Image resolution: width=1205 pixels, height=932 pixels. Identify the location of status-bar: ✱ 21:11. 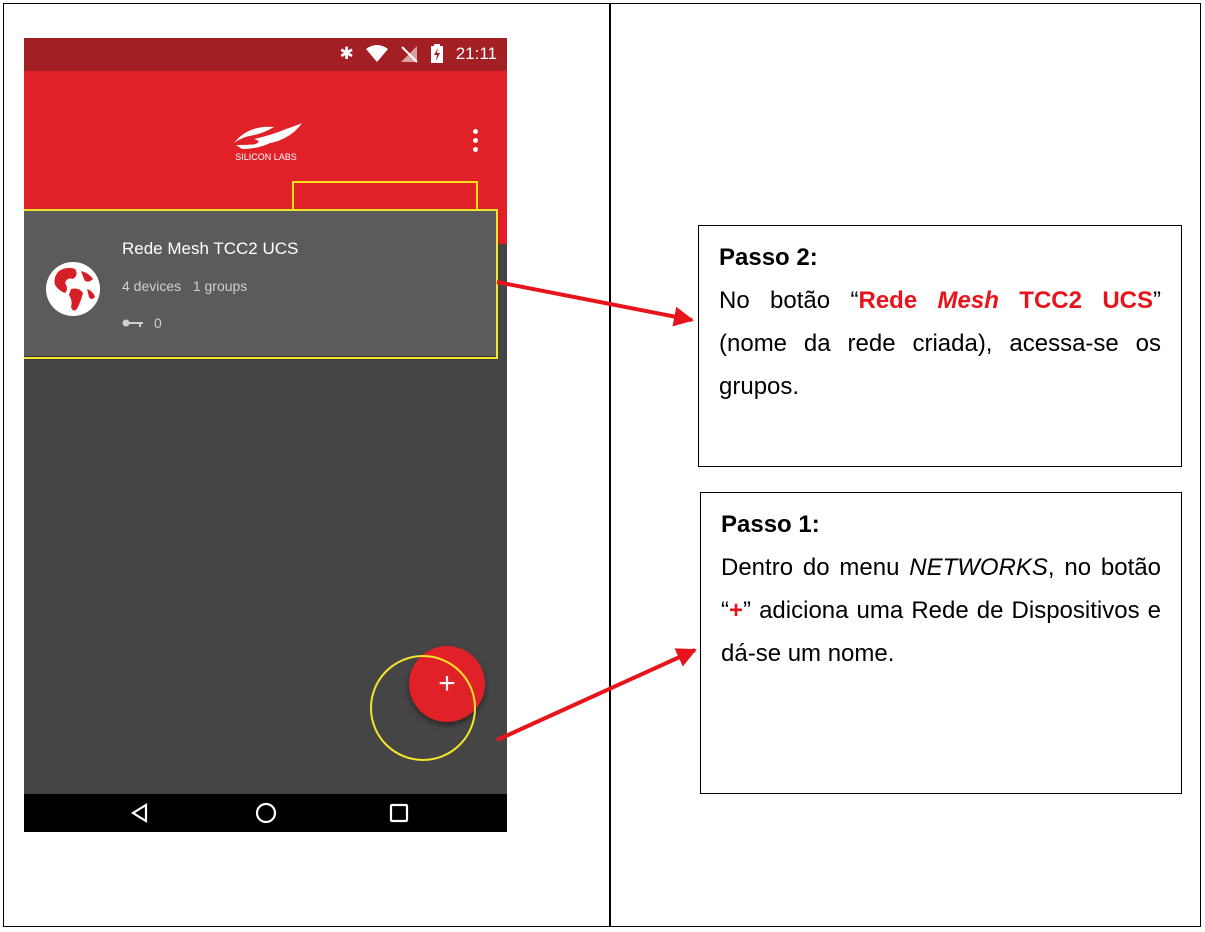
(265, 54).